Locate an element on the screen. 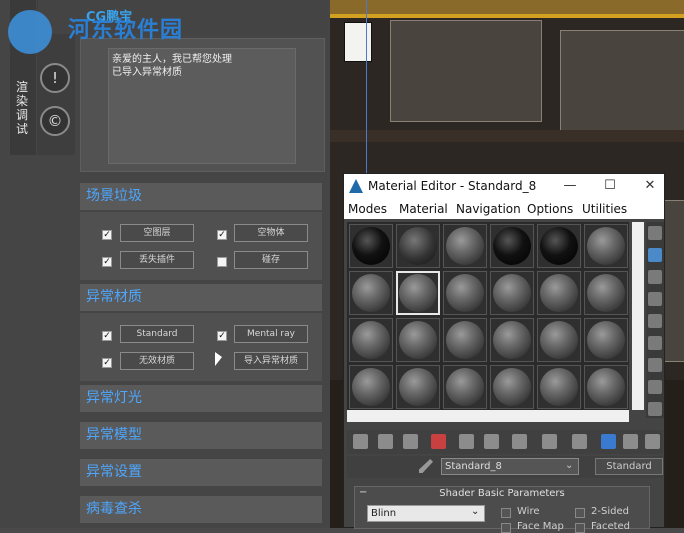  face-map-checkbox is located at coordinates (506, 528).